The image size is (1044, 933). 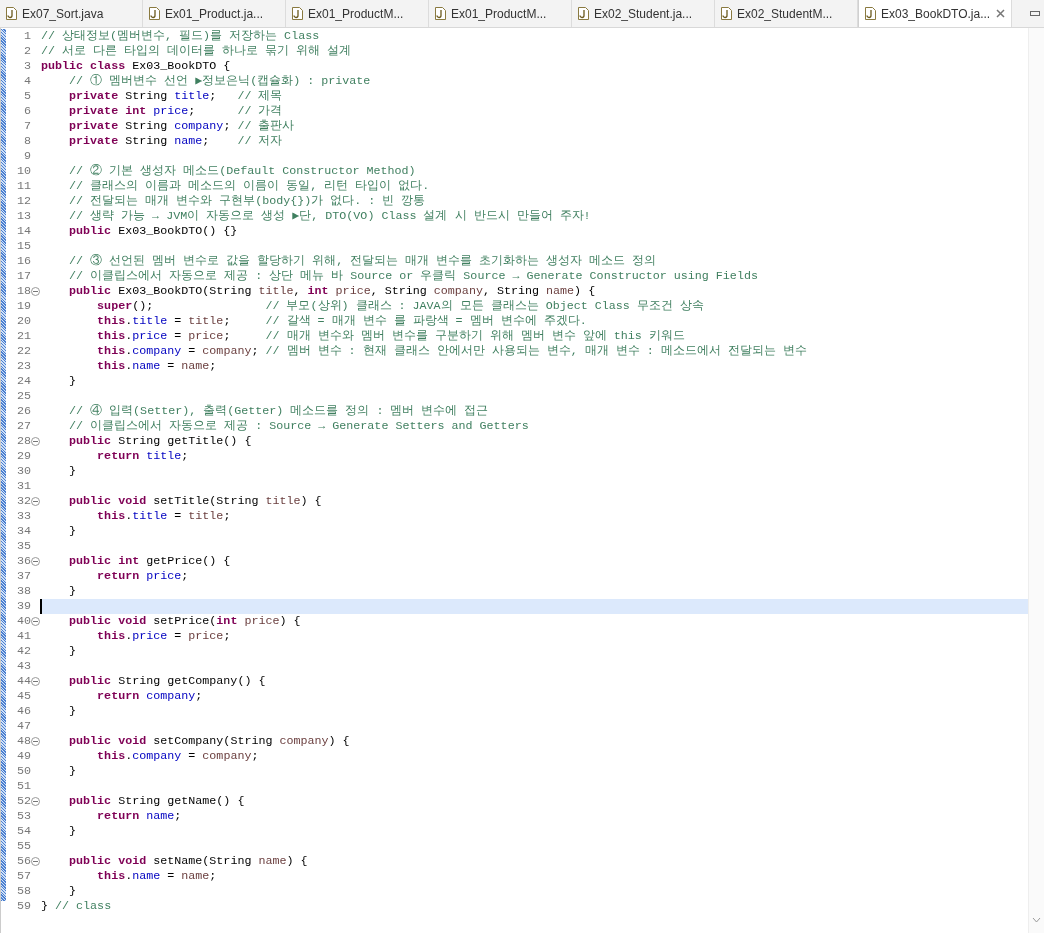 I want to click on code-line: // 클래스의 이름과 메소드의 이름이 동일, 리턴 타입이 없다., so click(x=249, y=186).